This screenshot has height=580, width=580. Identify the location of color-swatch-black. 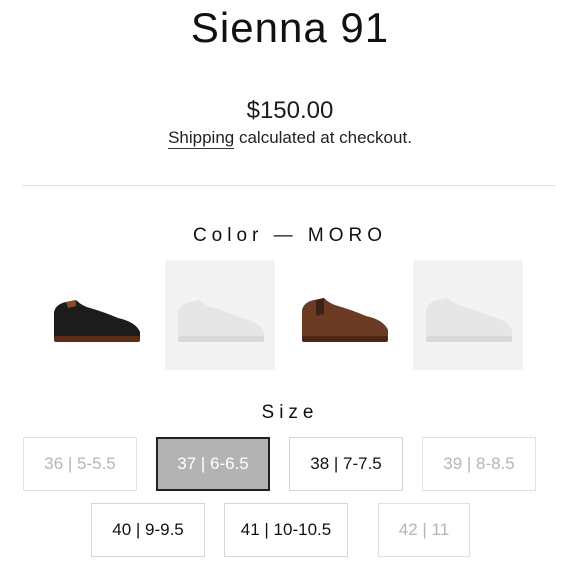
(96, 315).